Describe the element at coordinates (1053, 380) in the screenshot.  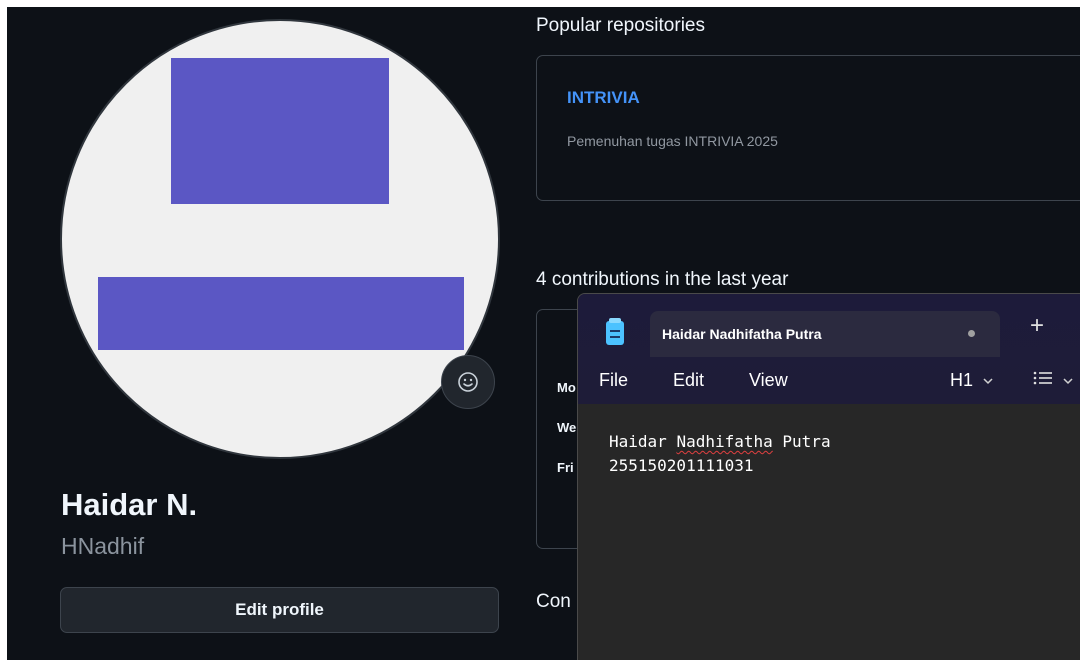
I see `list-format-button` at that location.